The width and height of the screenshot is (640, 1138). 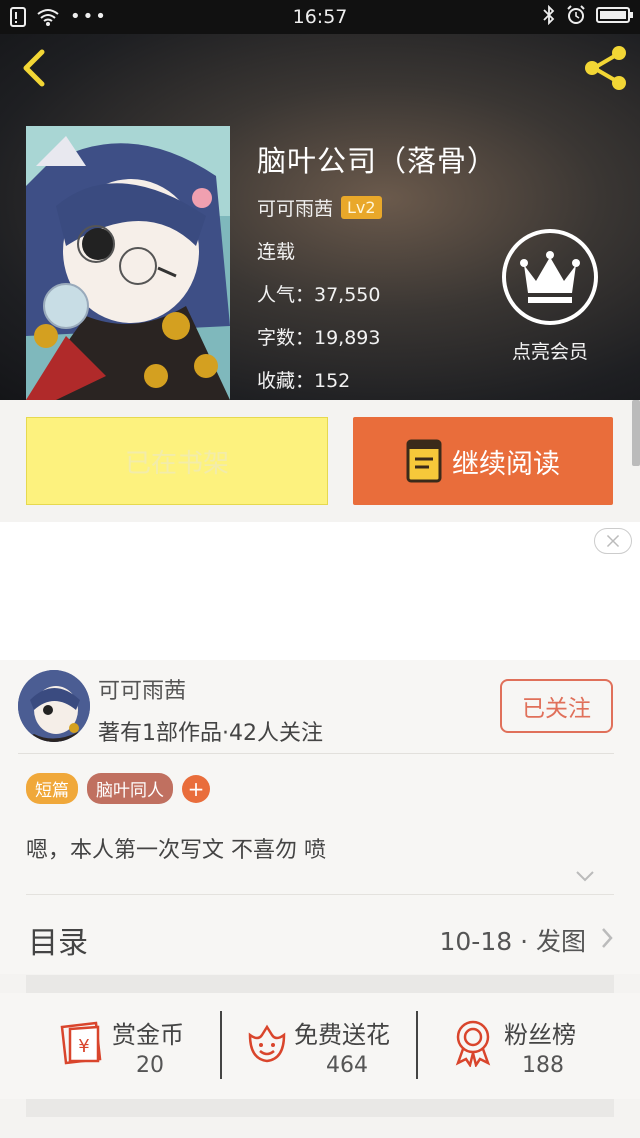 I want to click on alarm-icon, so click(x=576, y=14).